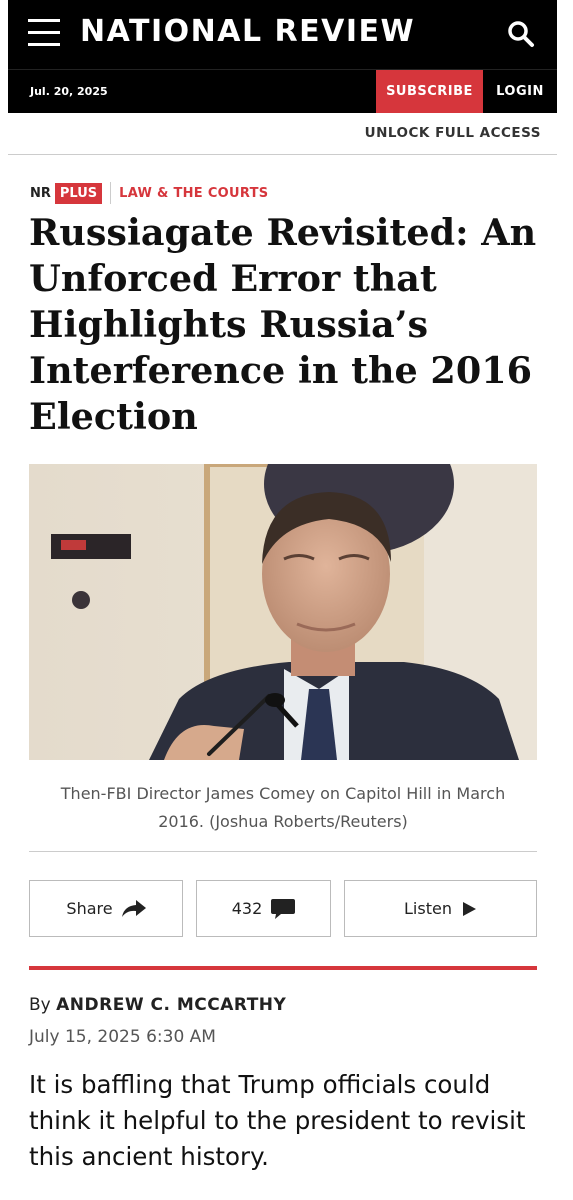  What do you see at coordinates (44, 33) in the screenshot?
I see `menu-icon` at bounding box center [44, 33].